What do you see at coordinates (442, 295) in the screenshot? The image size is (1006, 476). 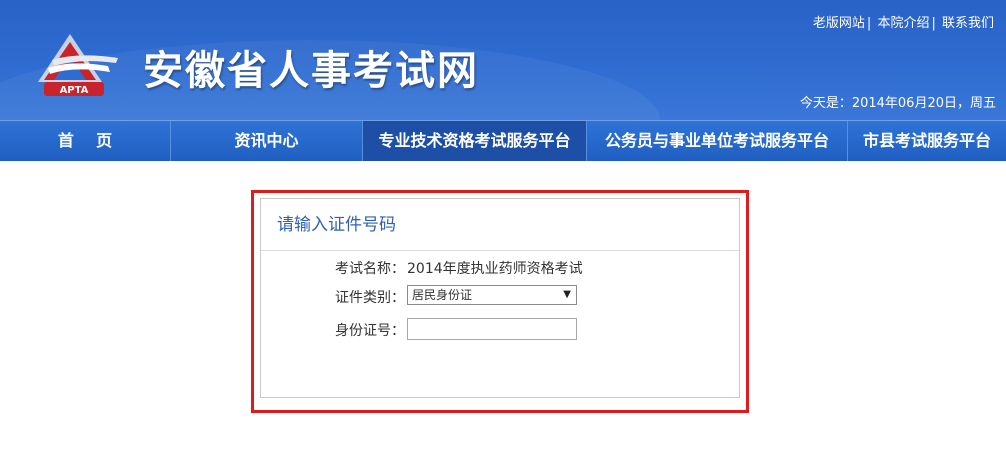 I see `id-type-selected: 居民身份证` at bounding box center [442, 295].